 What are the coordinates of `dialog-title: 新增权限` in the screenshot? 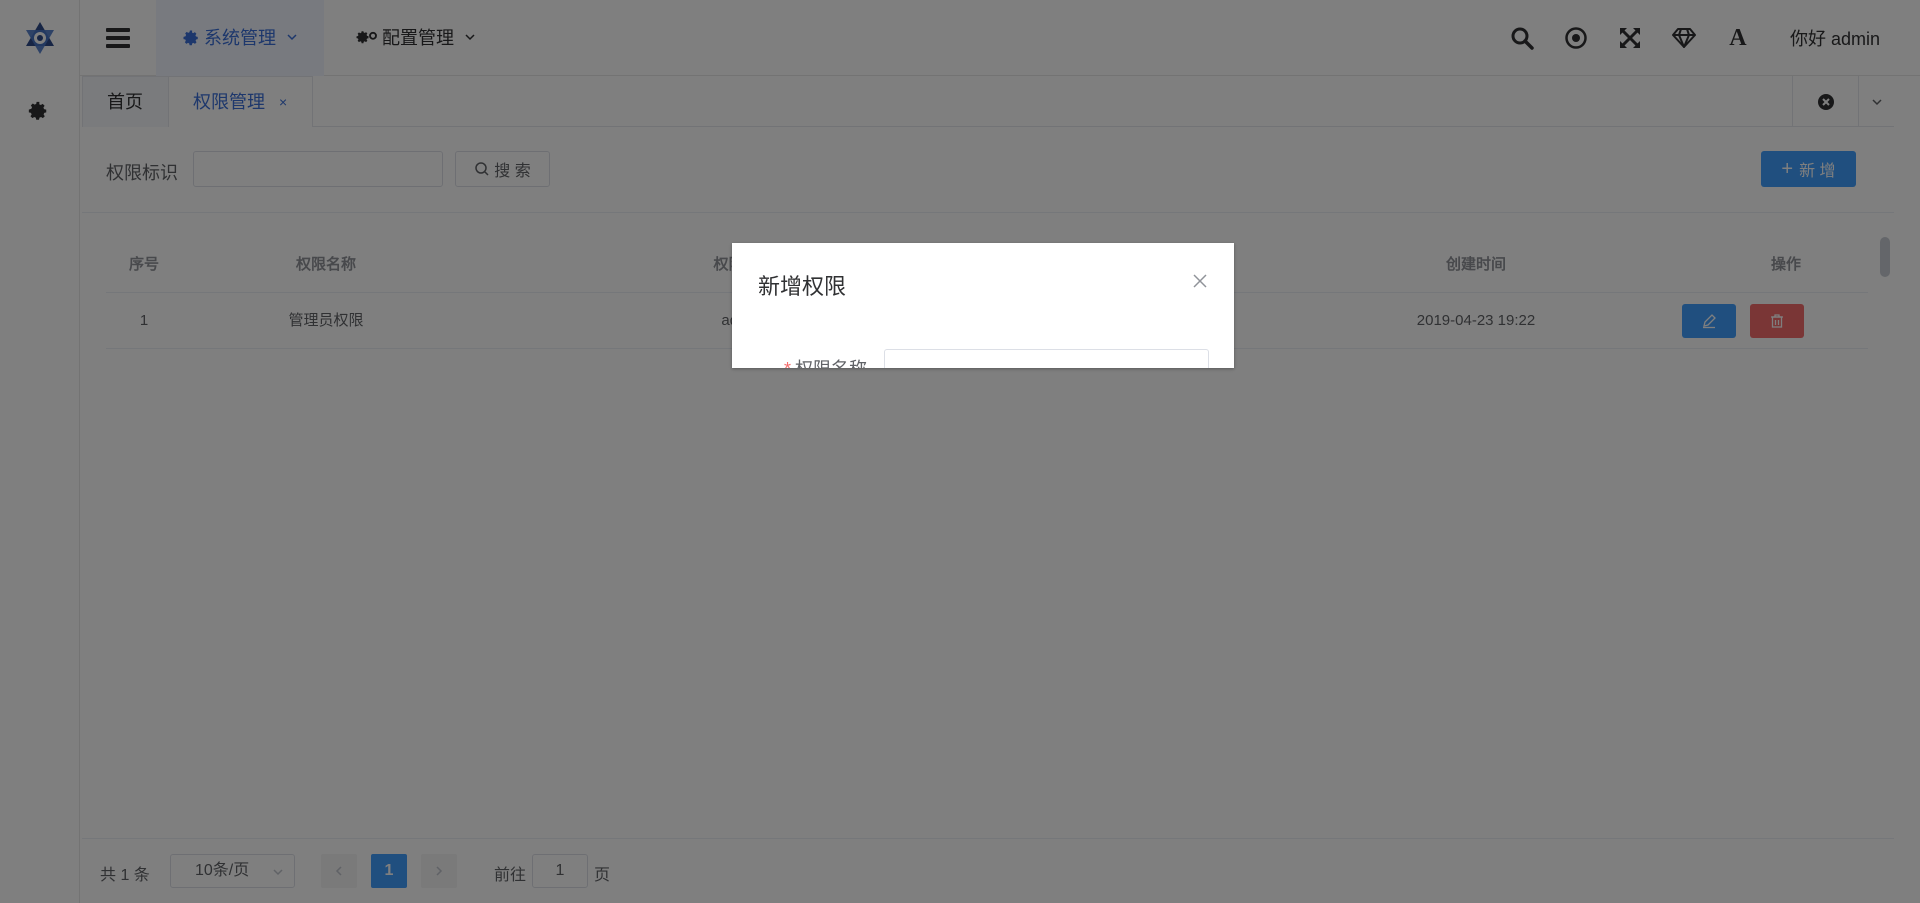 It's located at (802, 286).